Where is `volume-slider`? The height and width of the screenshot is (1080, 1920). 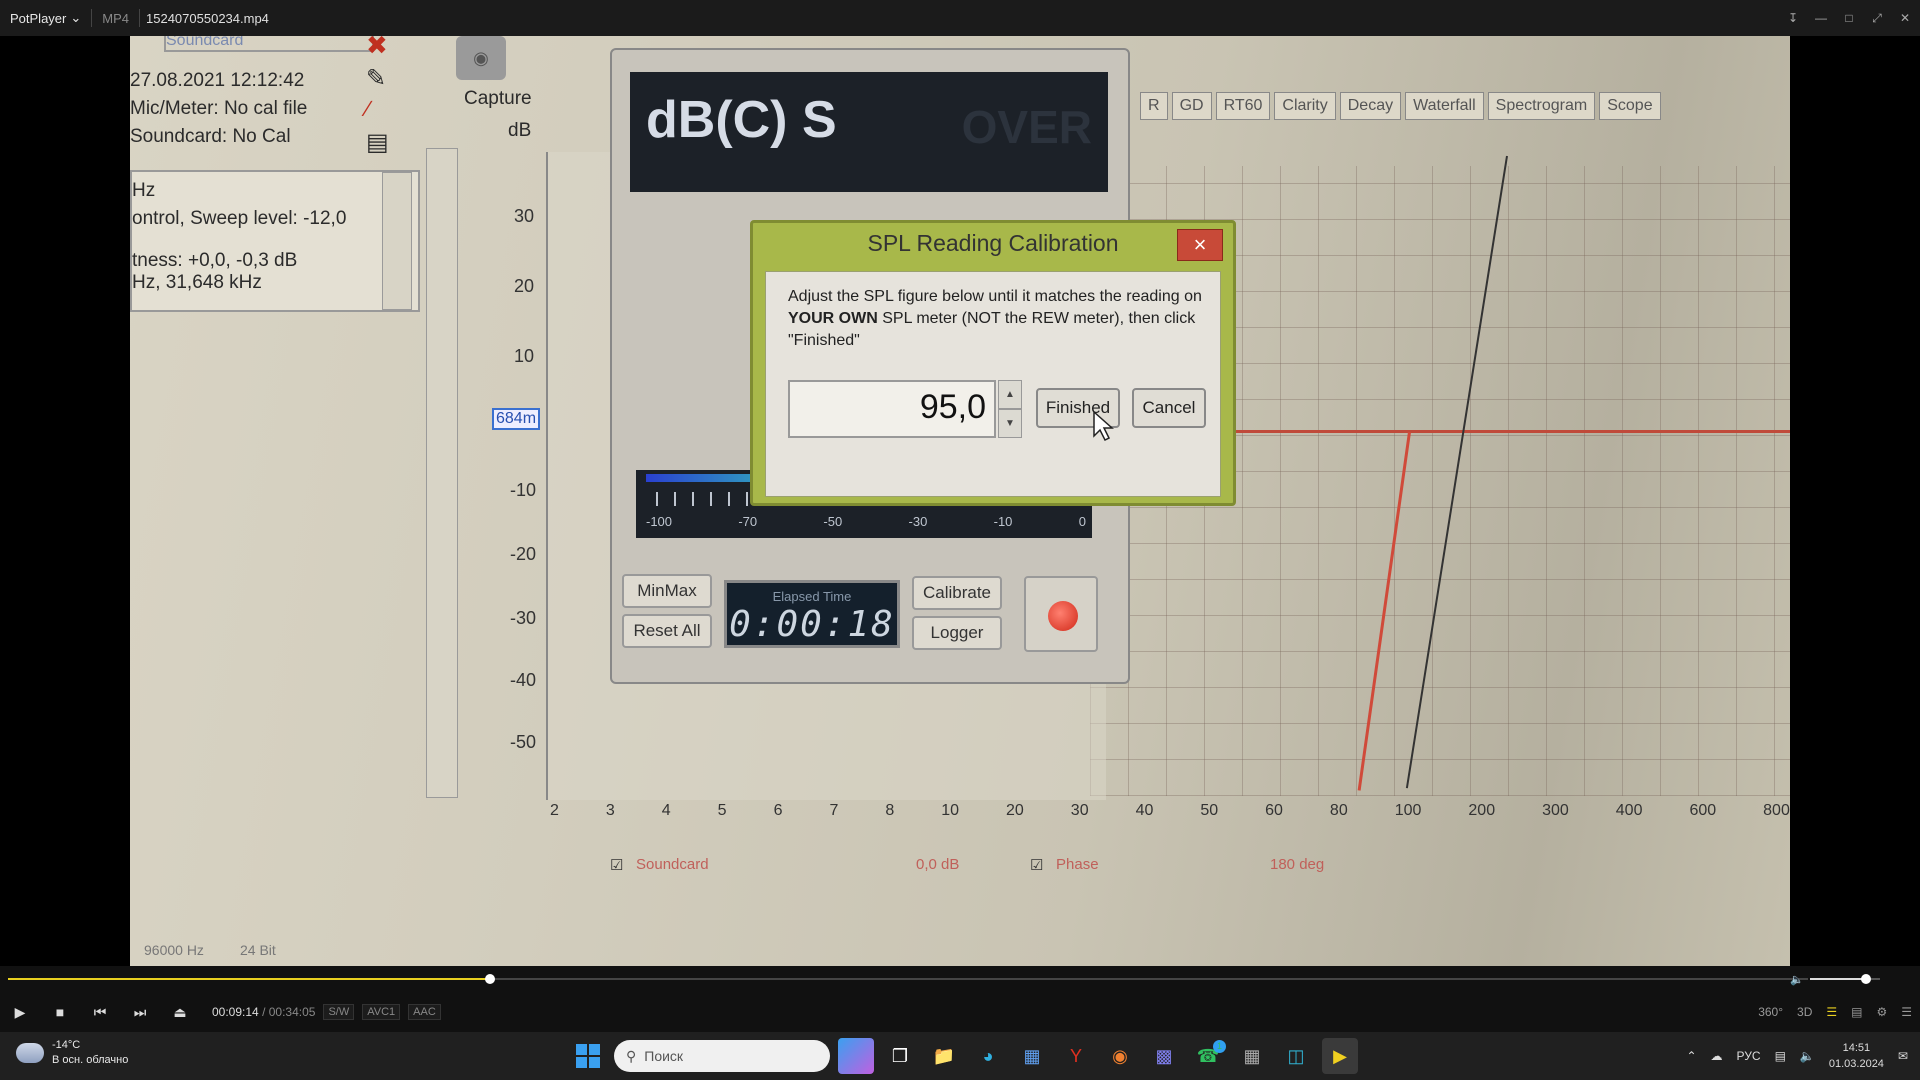
volume-slider is located at coordinates (1844, 979).